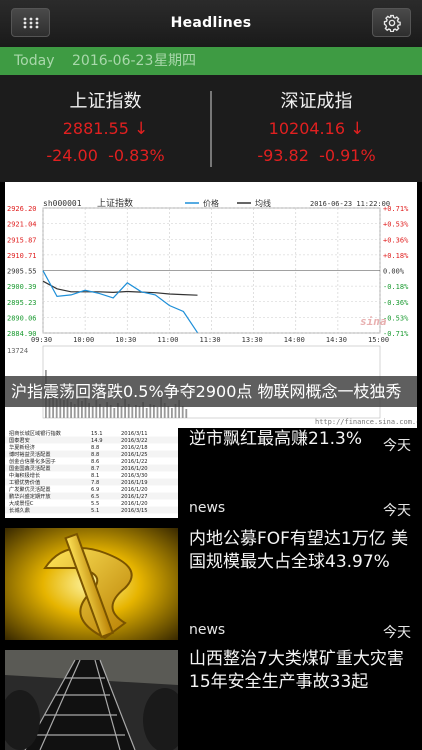  I want to click on table-cell: 国泰君安, so click(19, 440).